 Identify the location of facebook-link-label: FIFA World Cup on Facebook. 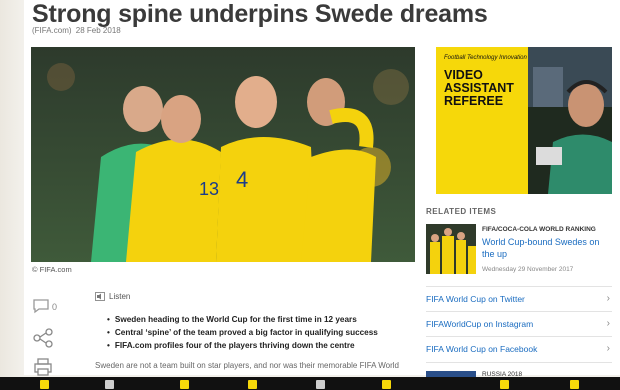
(482, 348).